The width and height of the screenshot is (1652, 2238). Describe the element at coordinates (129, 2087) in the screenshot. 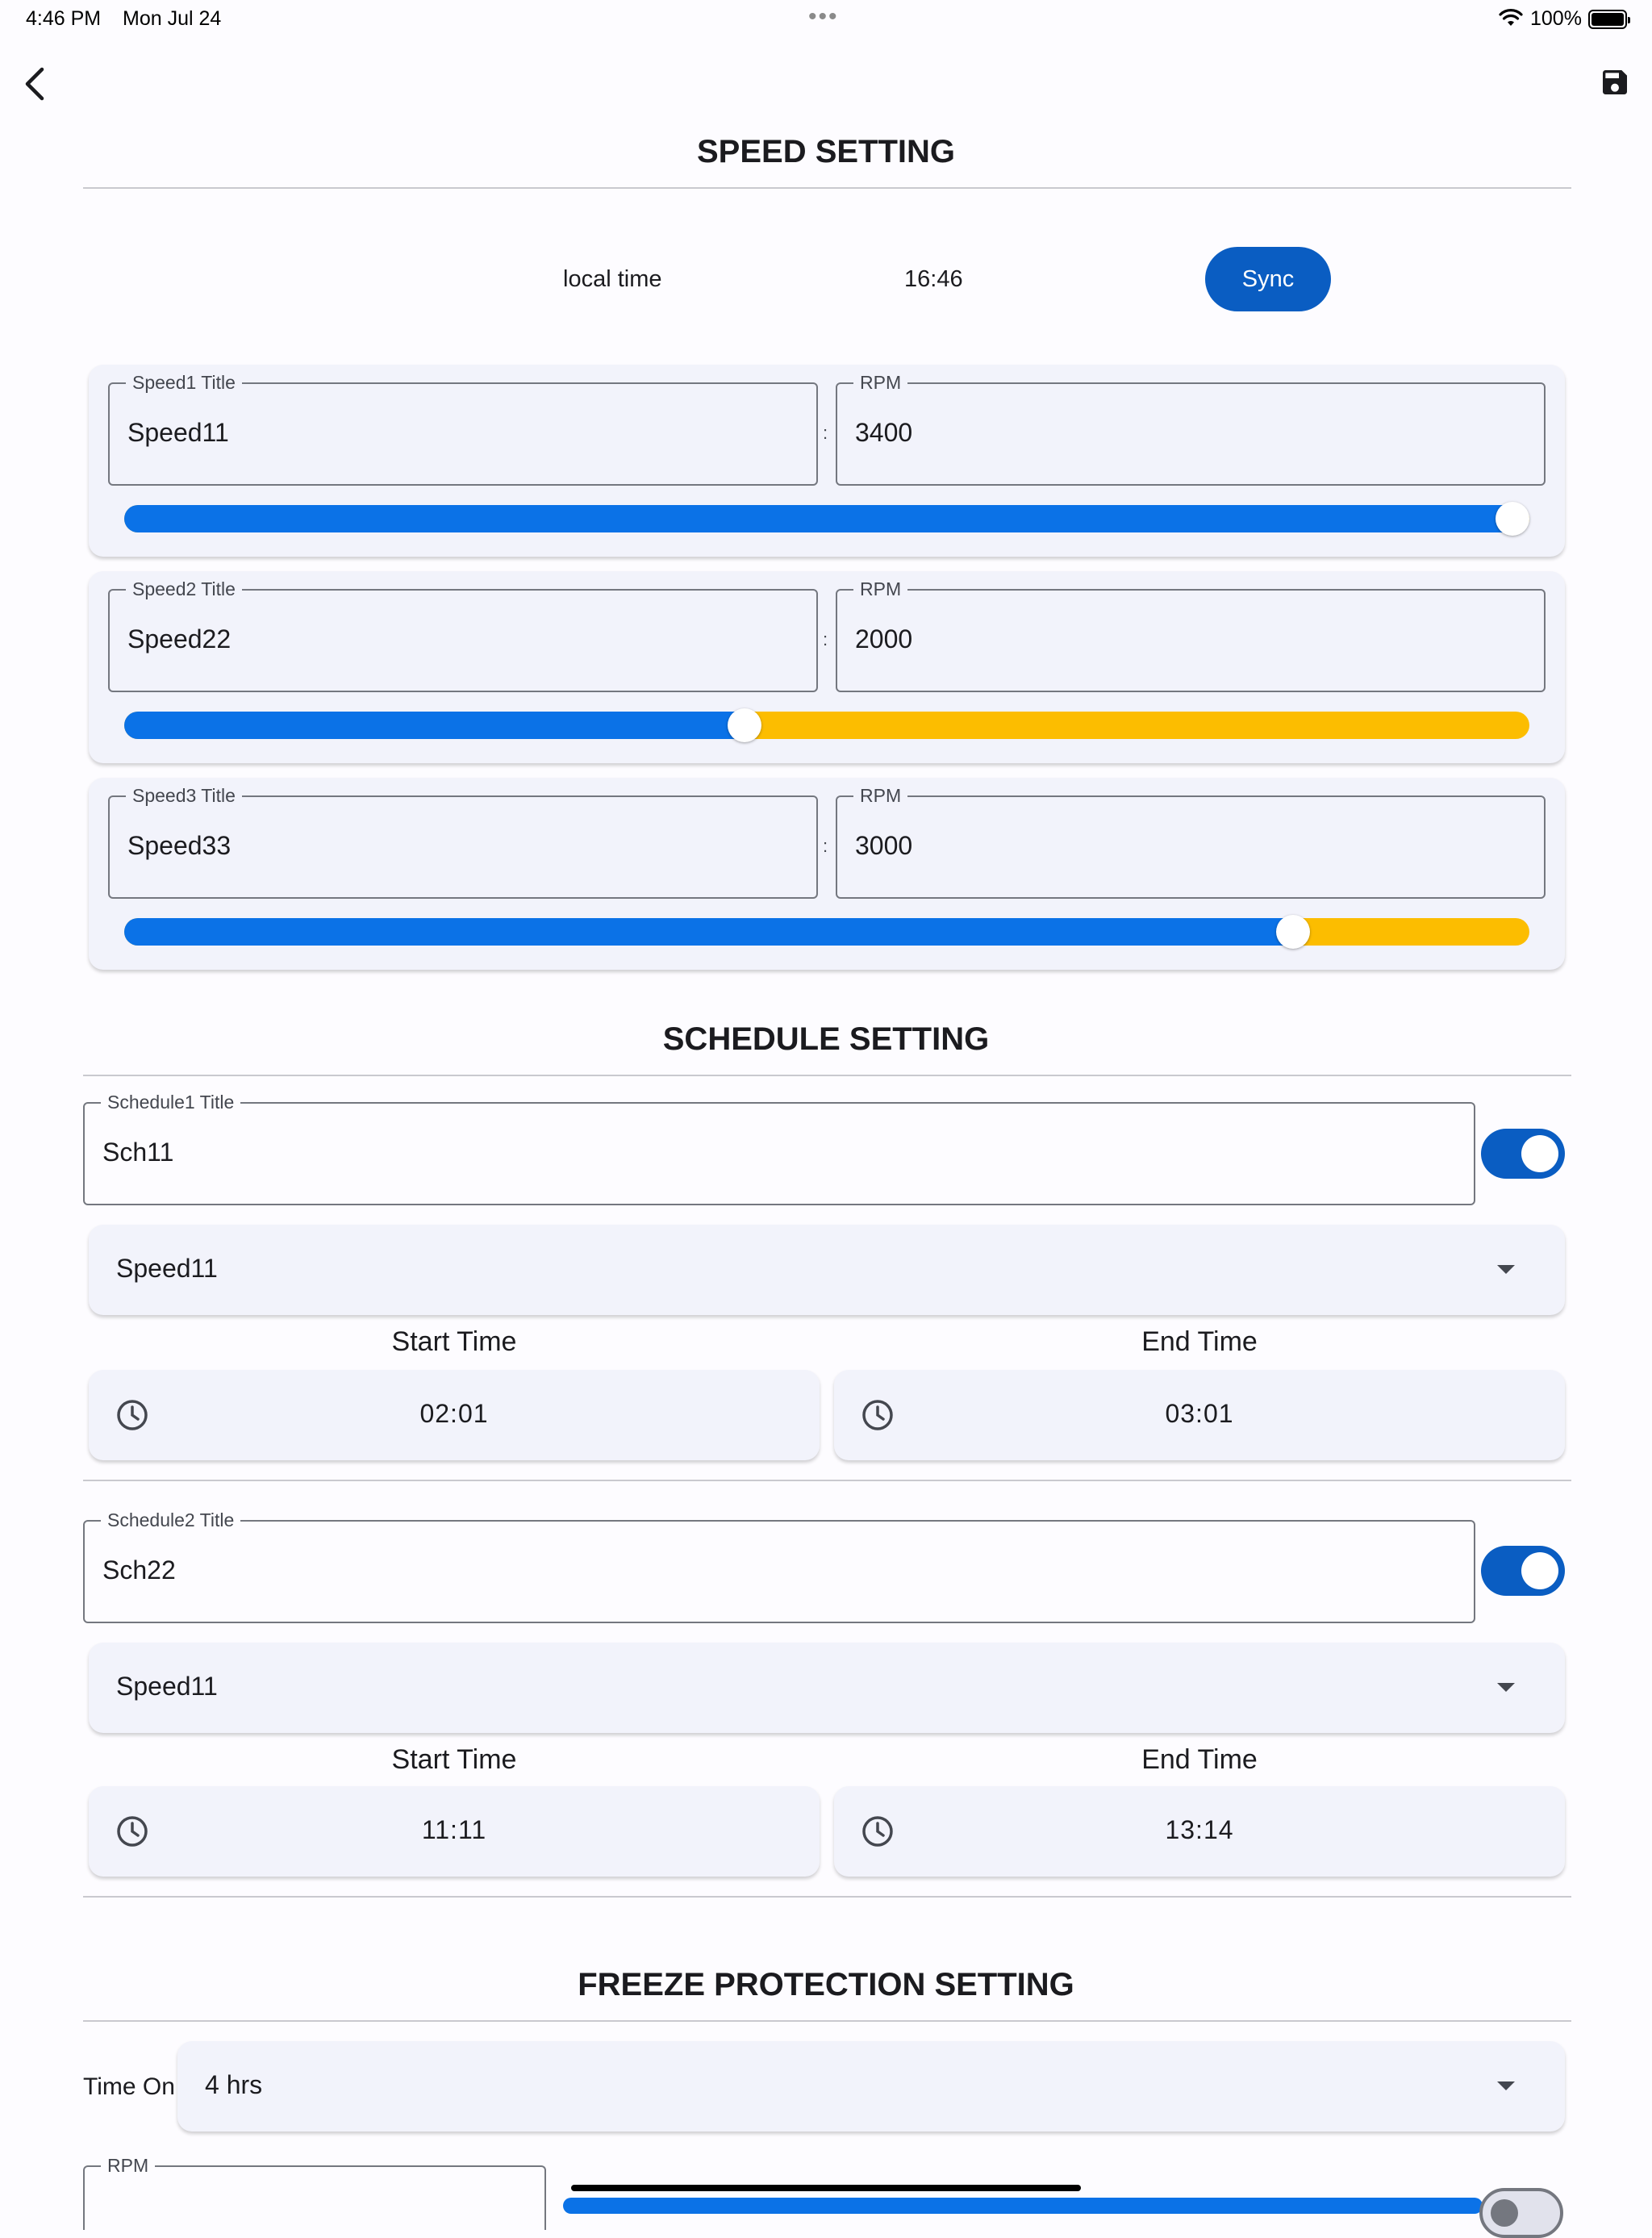

I see `time-on-label: Time On` at that location.